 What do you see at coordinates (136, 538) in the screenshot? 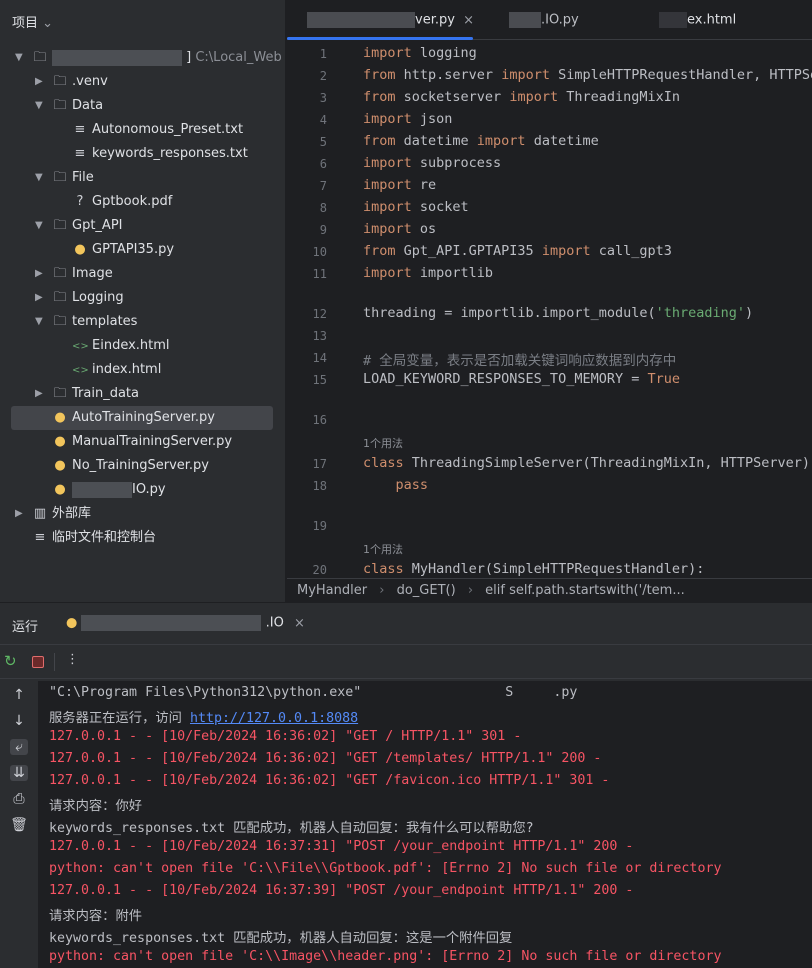
I see `tree-scratches: ≡ 临时文件和控制台` at bounding box center [136, 538].